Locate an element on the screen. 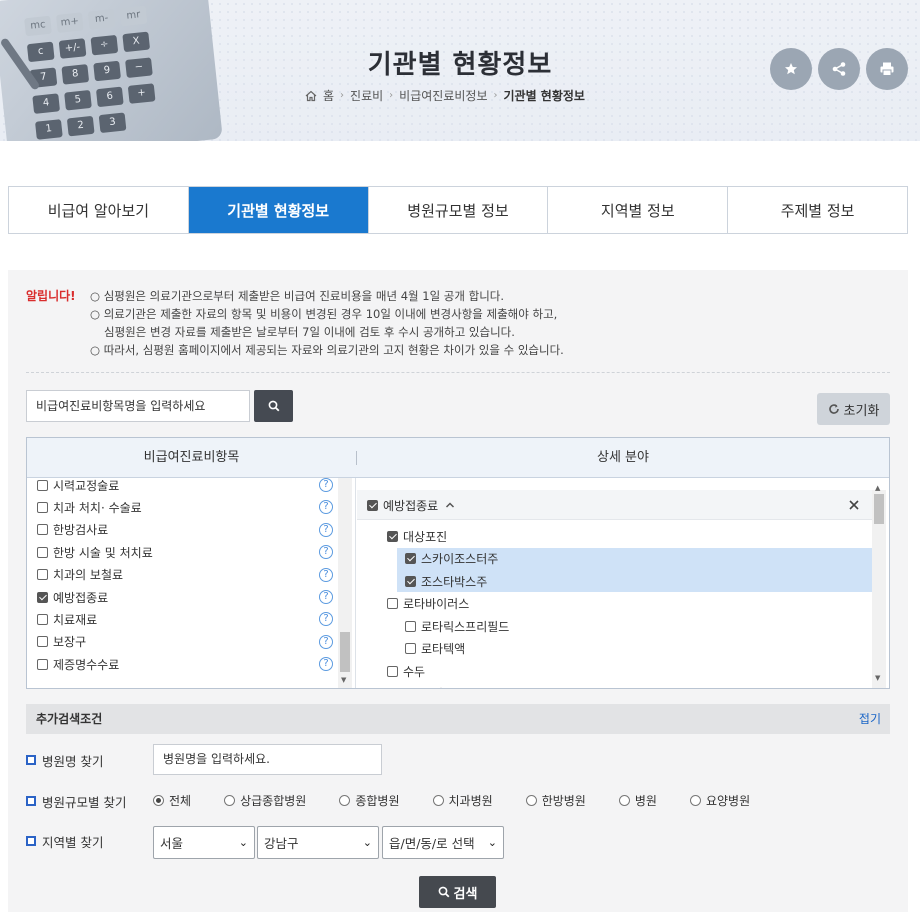 This screenshot has width=920, height=912. tab-topic: 주제별 정보 is located at coordinates (817, 210).